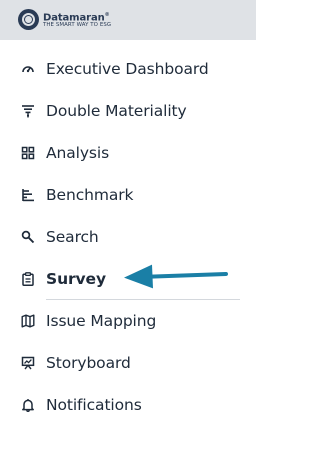 Image resolution: width=320 pixels, height=460 pixels. What do you see at coordinates (28, 153) in the screenshot?
I see `grid-icon` at bounding box center [28, 153].